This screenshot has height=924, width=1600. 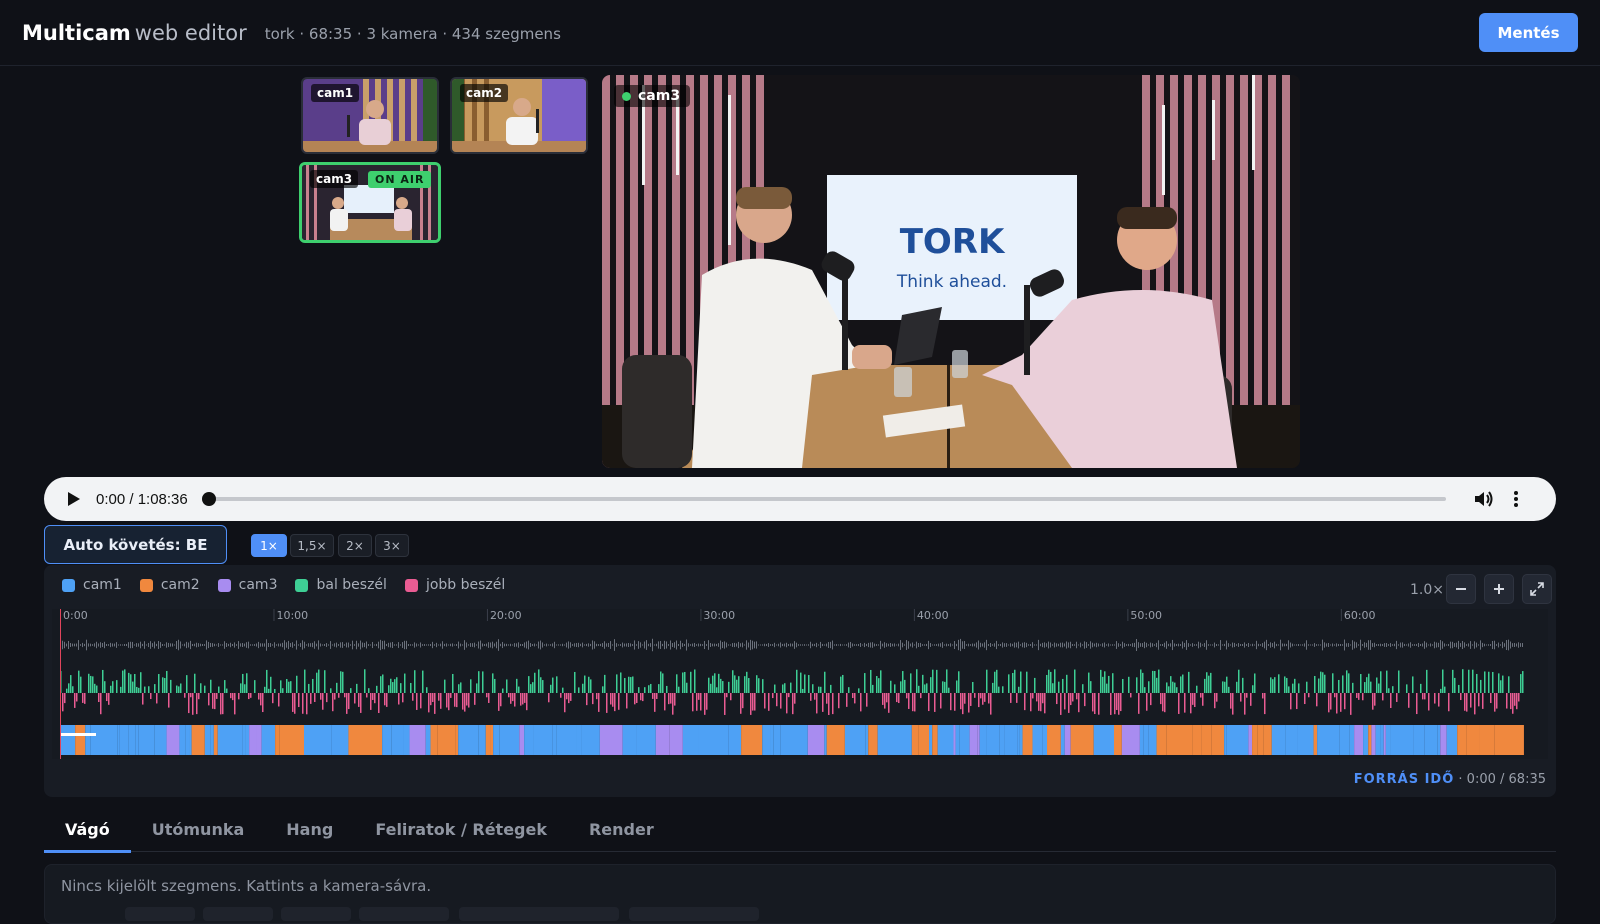 What do you see at coordinates (370, 115) in the screenshot?
I see `camera-thumb-cam1: cam1` at bounding box center [370, 115].